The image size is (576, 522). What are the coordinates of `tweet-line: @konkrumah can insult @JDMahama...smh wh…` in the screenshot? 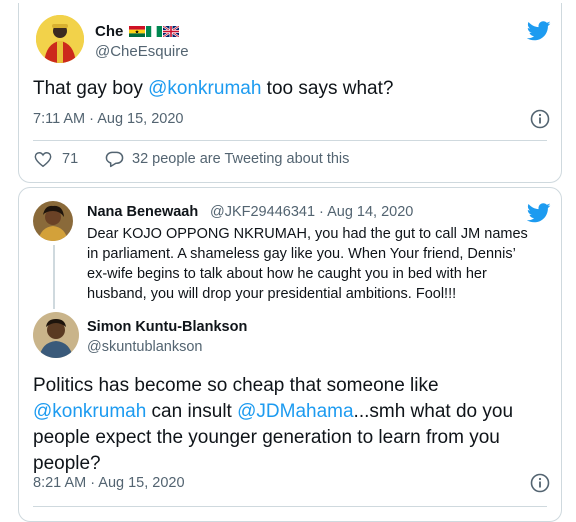 It's located at (293, 412).